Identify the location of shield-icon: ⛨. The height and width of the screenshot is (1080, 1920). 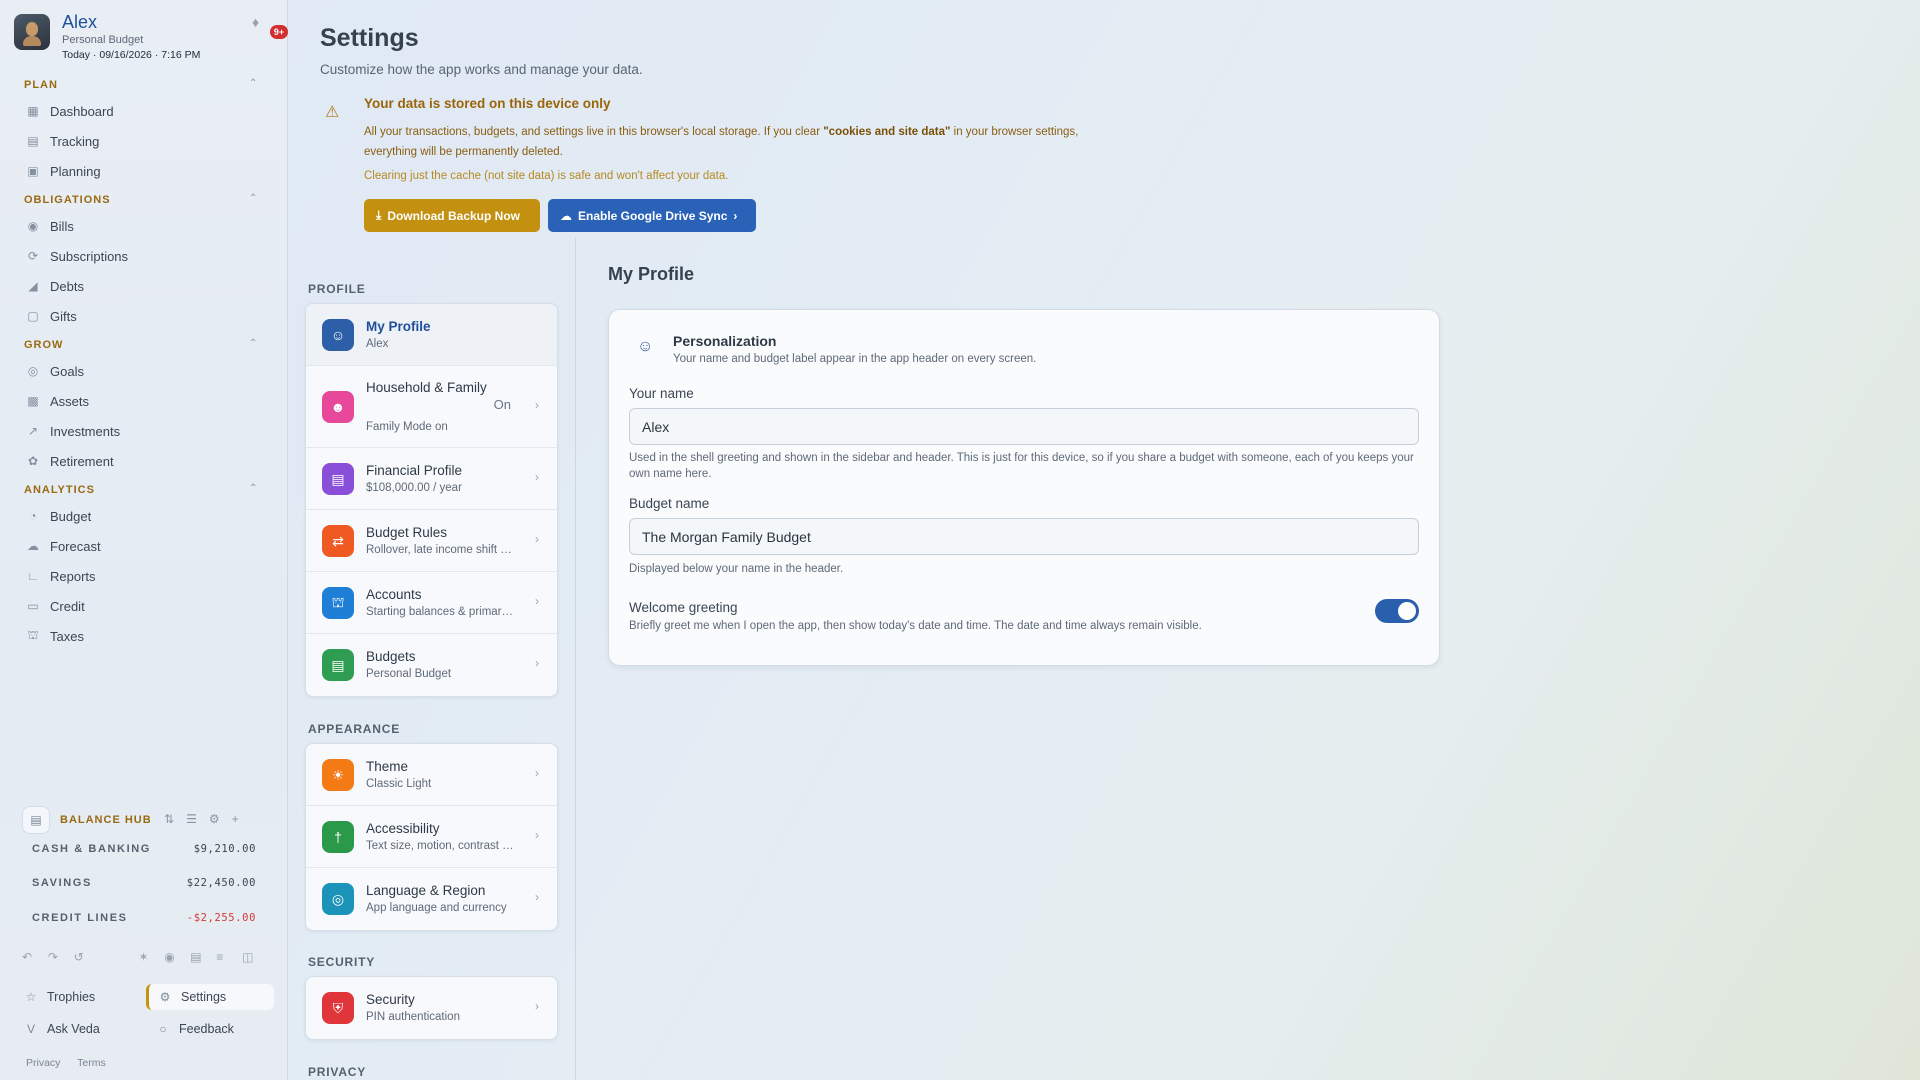
(338, 1008).